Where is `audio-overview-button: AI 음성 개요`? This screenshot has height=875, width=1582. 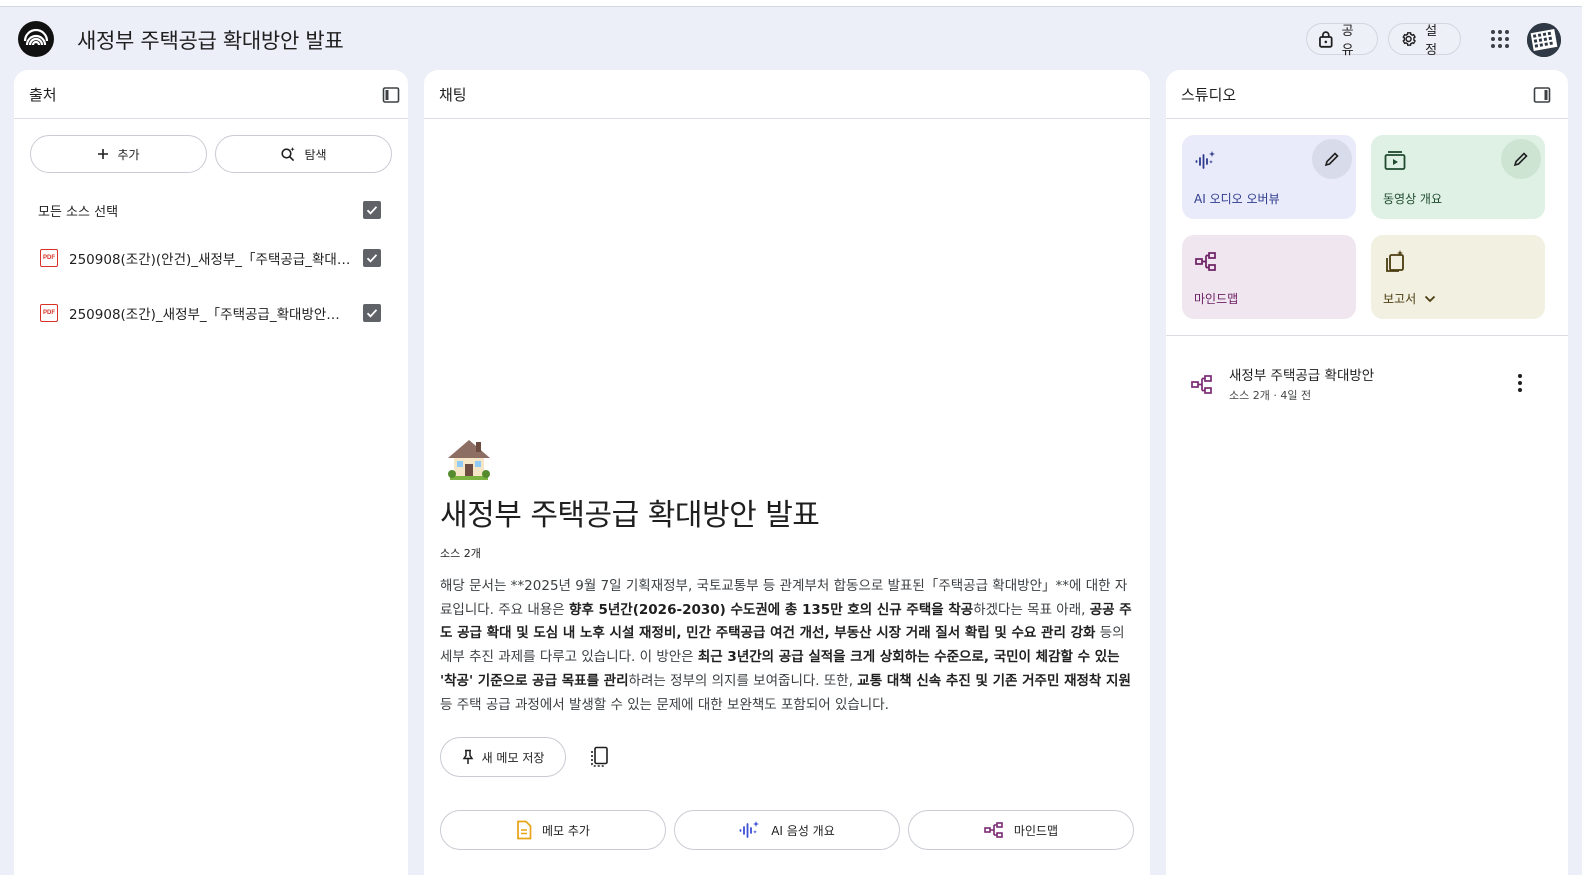
audio-overview-button: AI 음성 개요 is located at coordinates (787, 830).